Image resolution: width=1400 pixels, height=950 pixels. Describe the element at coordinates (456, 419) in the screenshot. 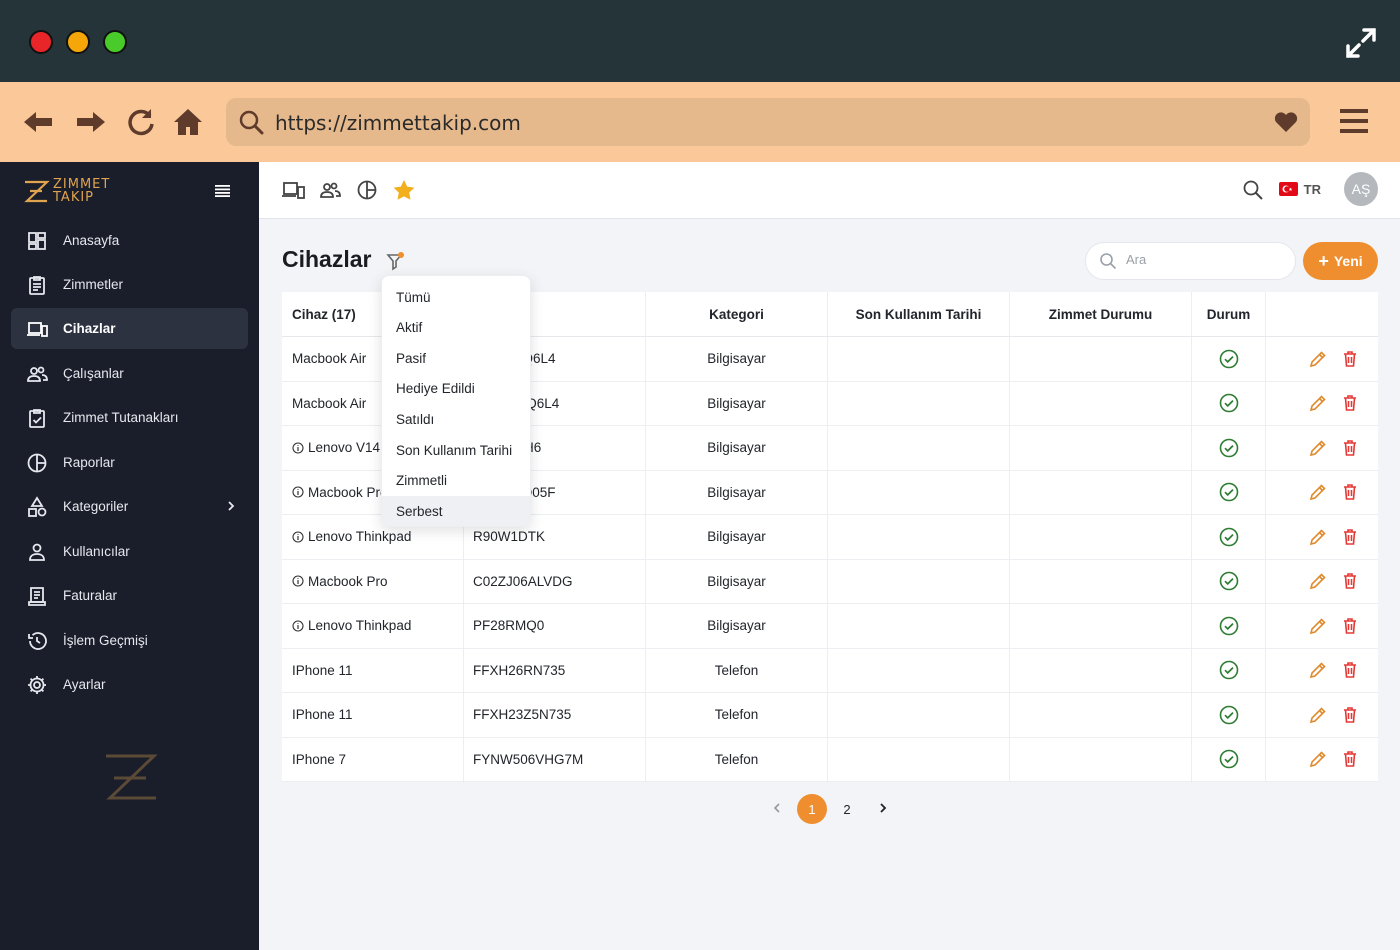

I see `filter-option: Satıldı` at that location.